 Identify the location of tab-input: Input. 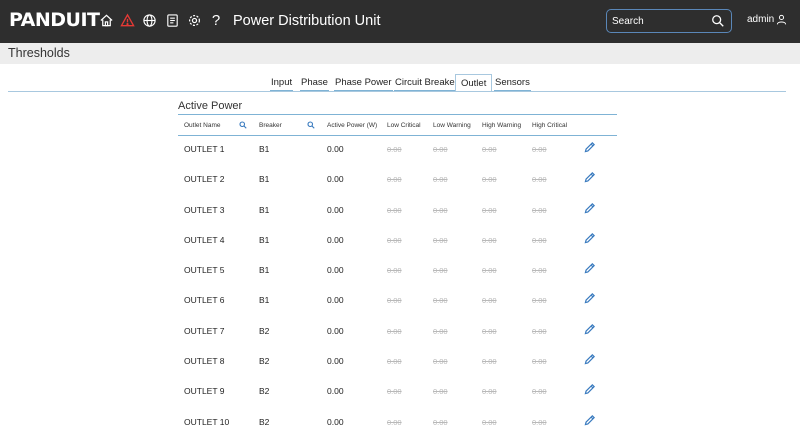
(282, 82).